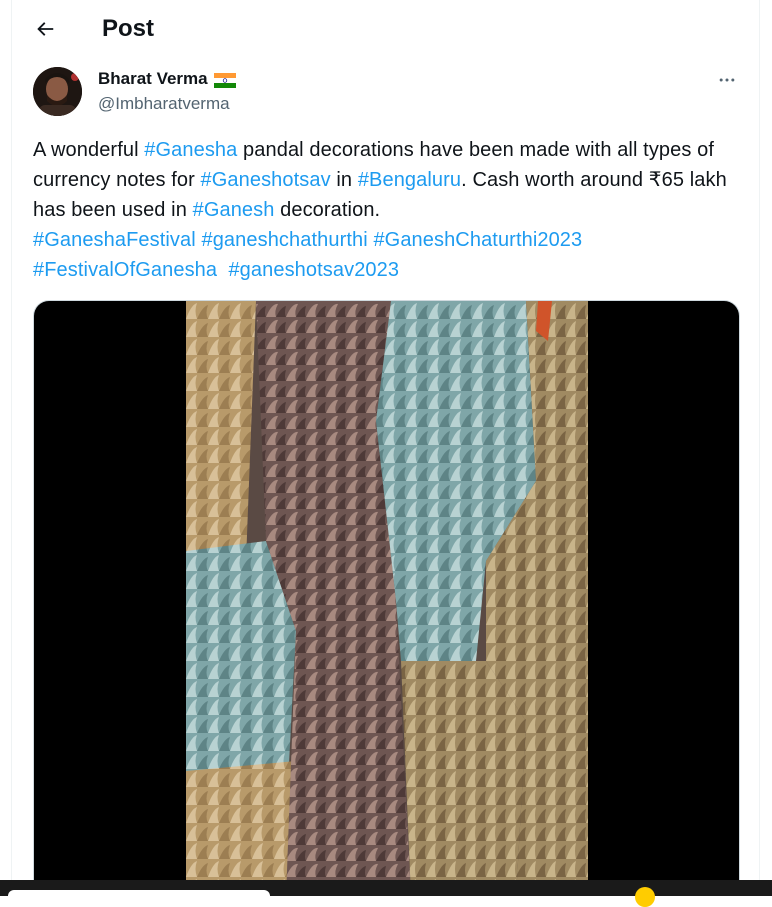 The width and height of the screenshot is (772, 907). Describe the element at coordinates (153, 79) in the screenshot. I see `author-name: Bharat Verma` at that location.